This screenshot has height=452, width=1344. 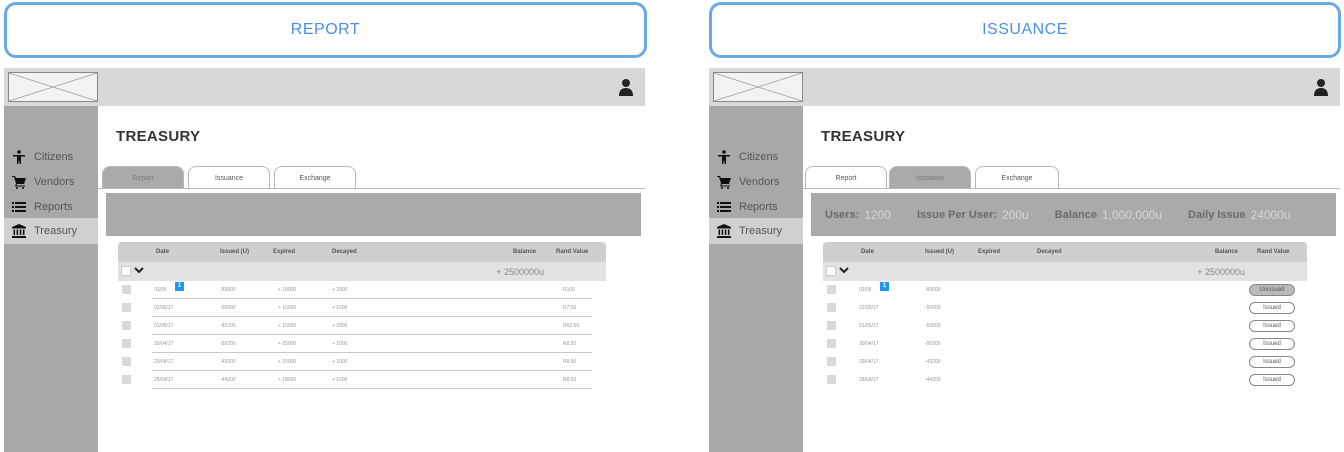 I want to click on cell-expired: + 25000, so click(x=287, y=344).